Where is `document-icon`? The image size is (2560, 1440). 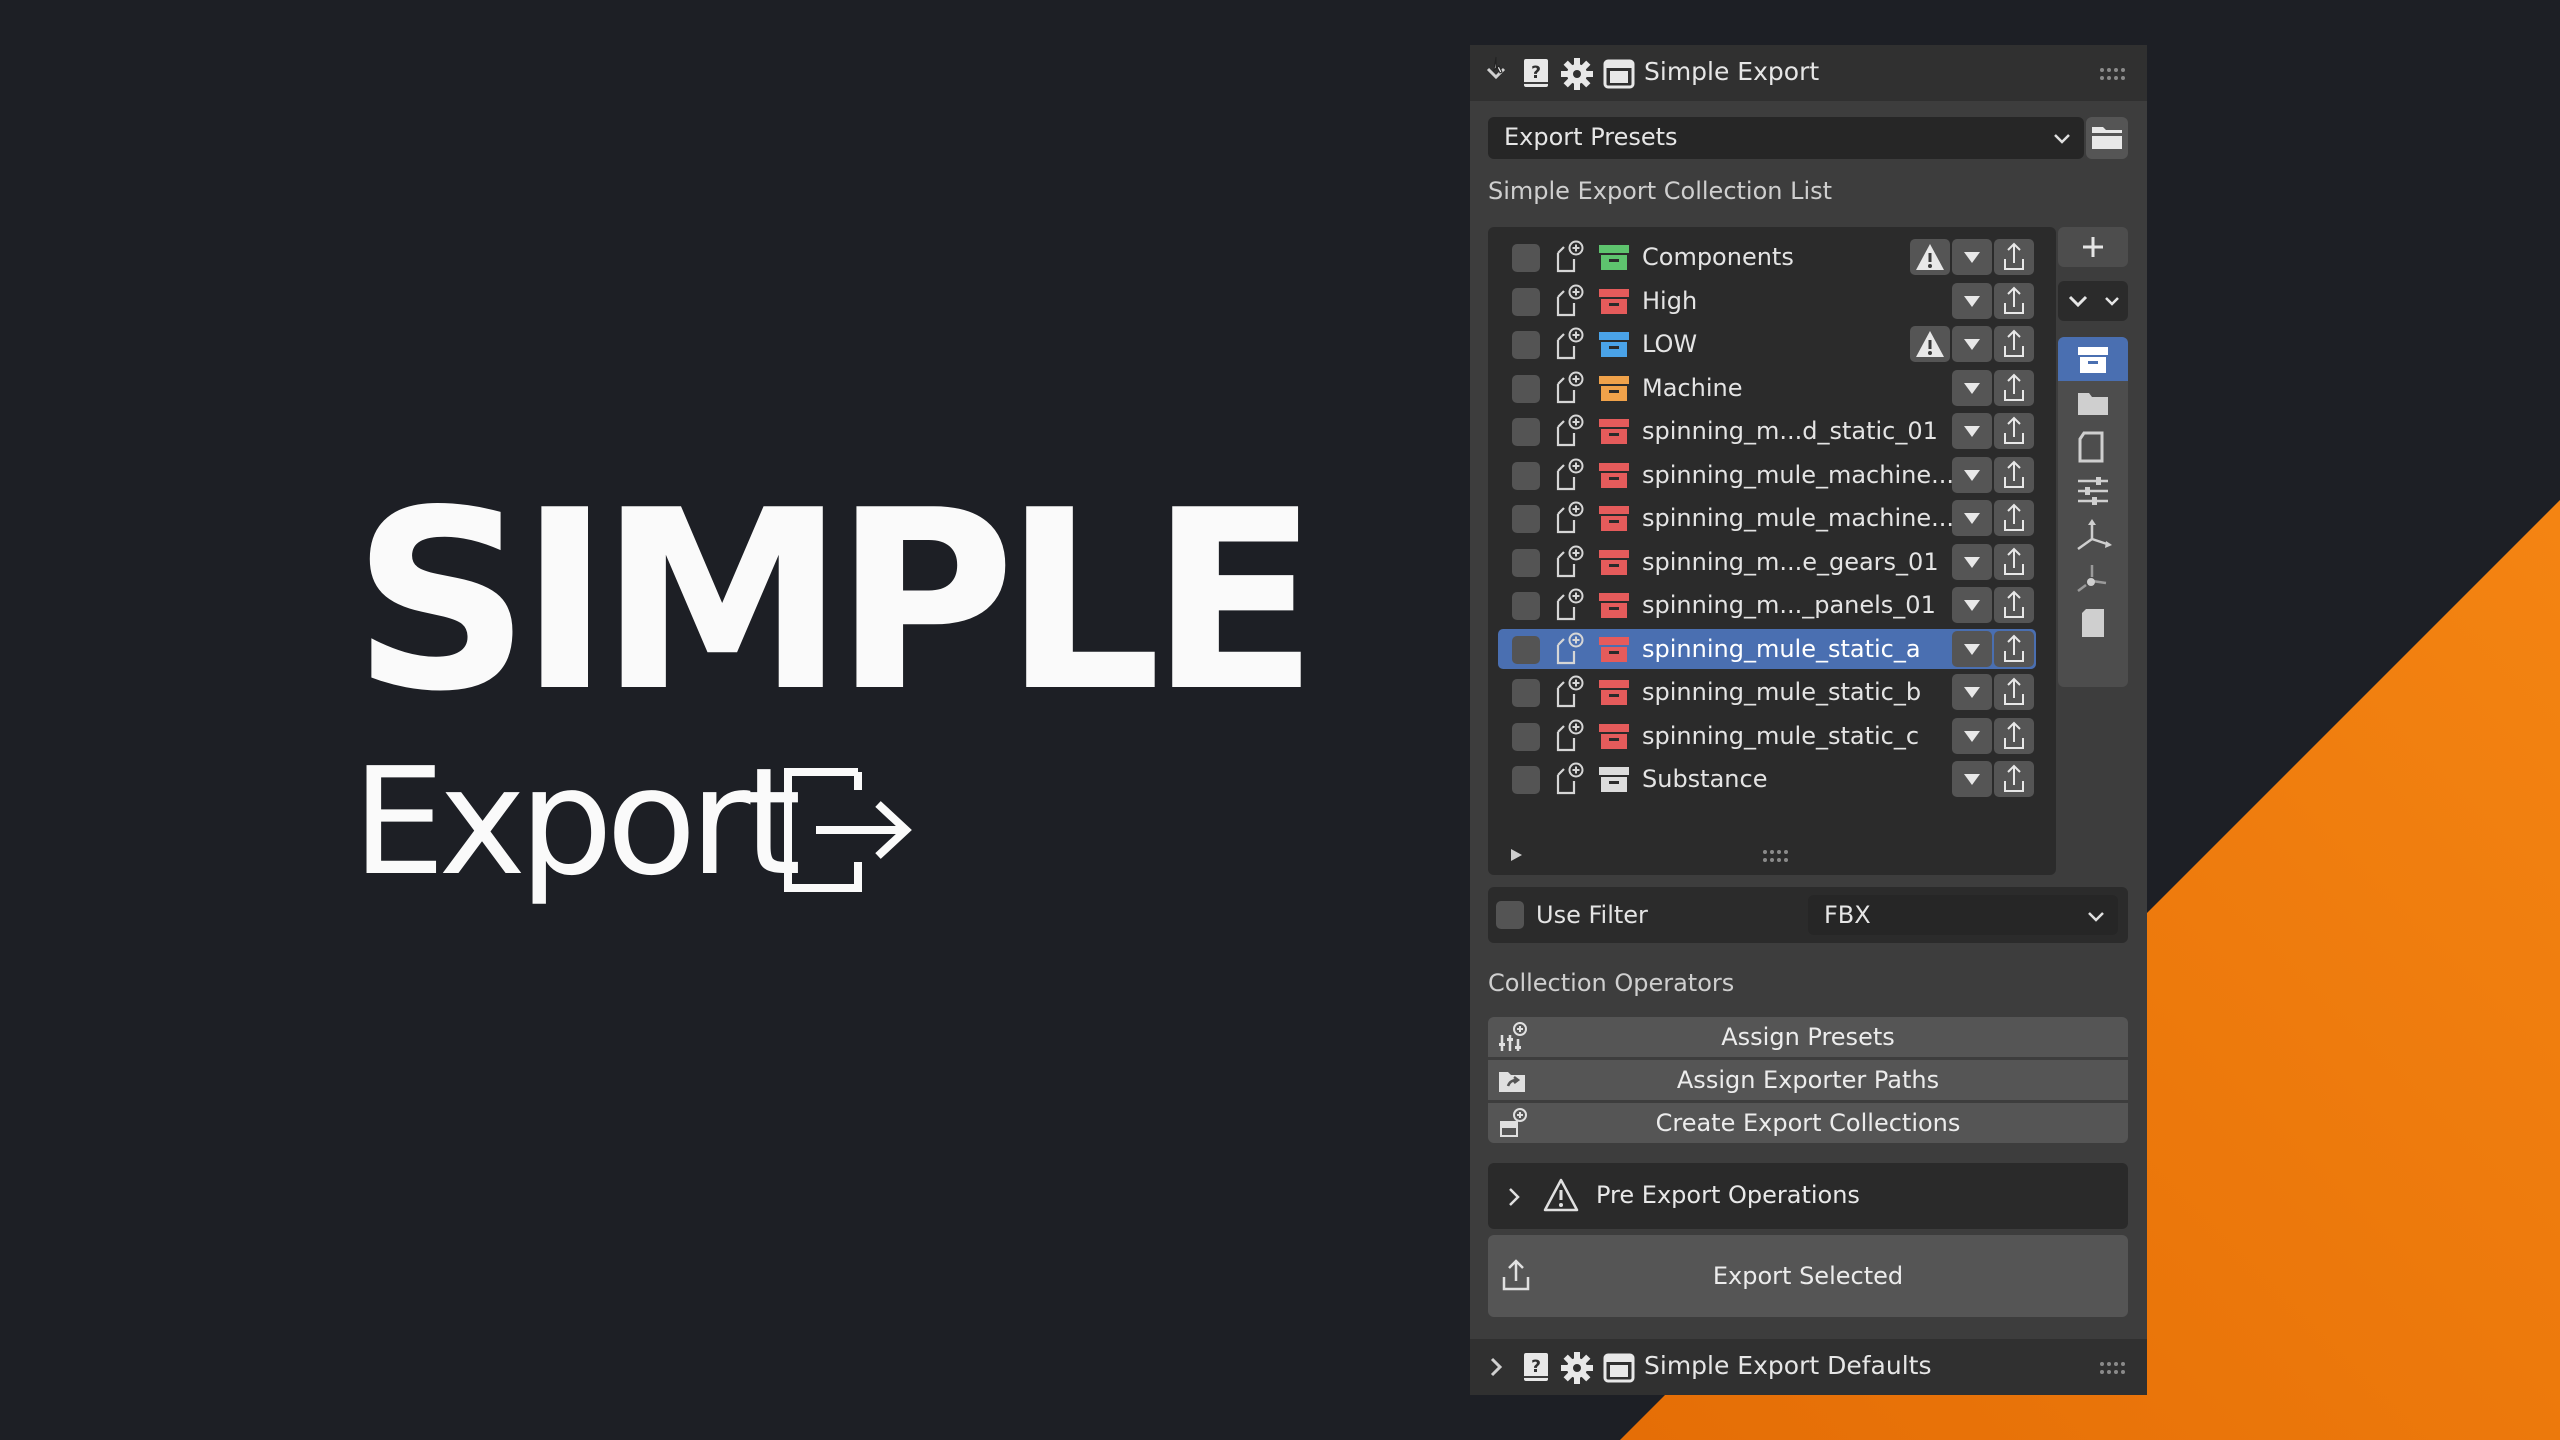 document-icon is located at coordinates (2093, 623).